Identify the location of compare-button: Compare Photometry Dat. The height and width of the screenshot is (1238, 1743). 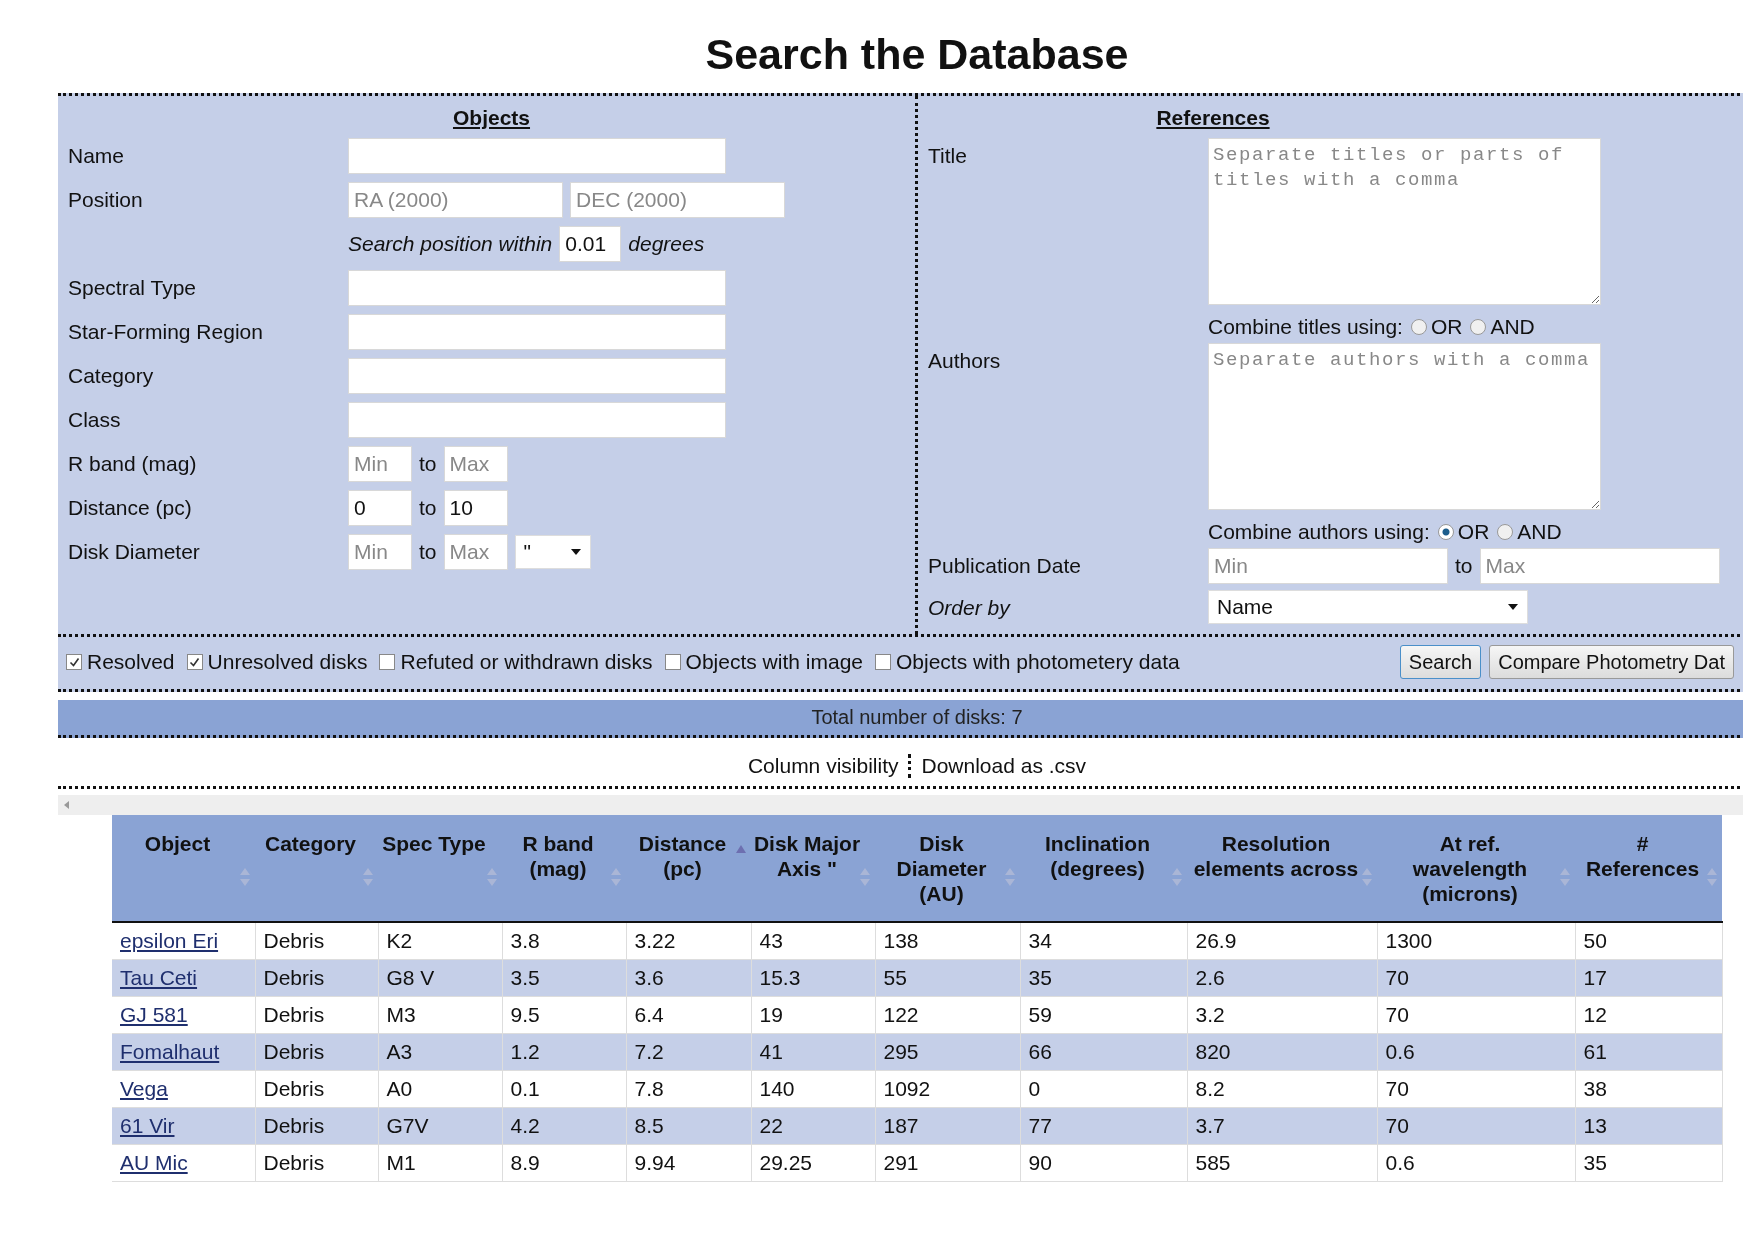
(1611, 662).